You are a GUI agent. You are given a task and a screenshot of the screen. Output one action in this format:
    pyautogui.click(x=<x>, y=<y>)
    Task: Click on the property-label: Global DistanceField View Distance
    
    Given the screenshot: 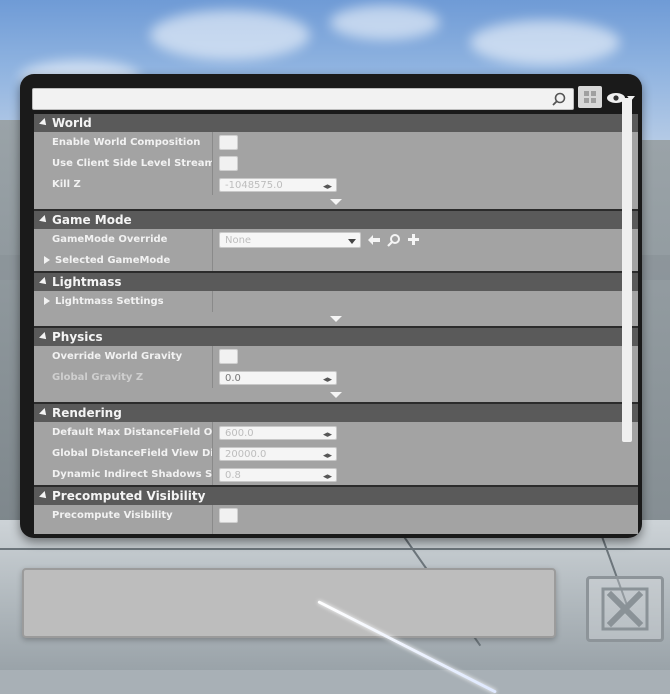 What is the action you would take?
    pyautogui.click(x=132, y=453)
    